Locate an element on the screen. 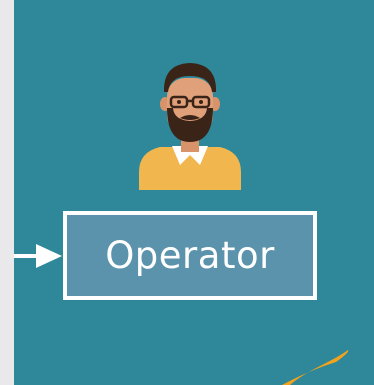 This screenshot has height=385, width=374. operator-avatar-icon is located at coordinates (190, 126).